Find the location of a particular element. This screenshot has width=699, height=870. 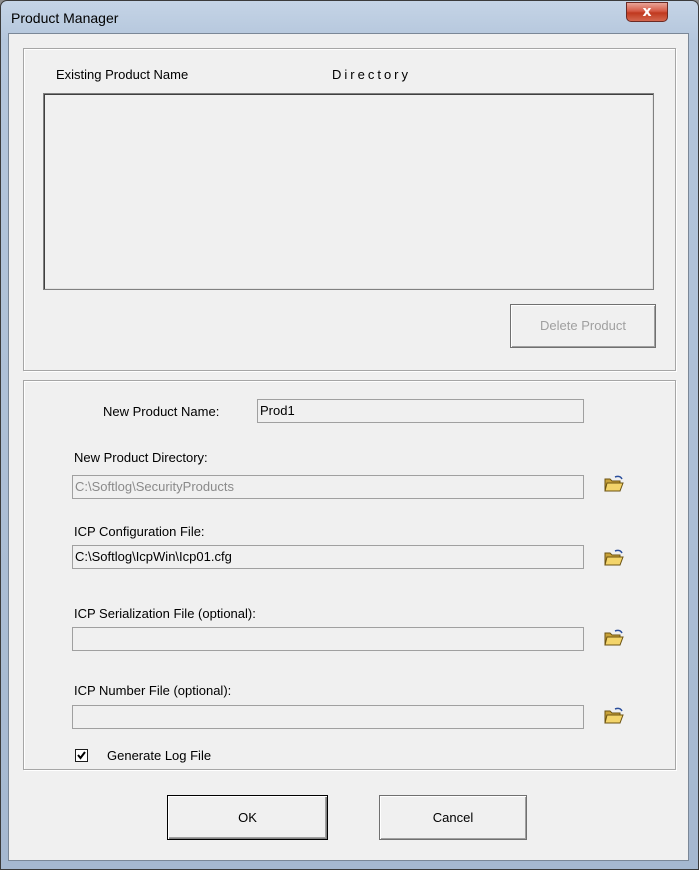

close-button: x is located at coordinates (647, 12).